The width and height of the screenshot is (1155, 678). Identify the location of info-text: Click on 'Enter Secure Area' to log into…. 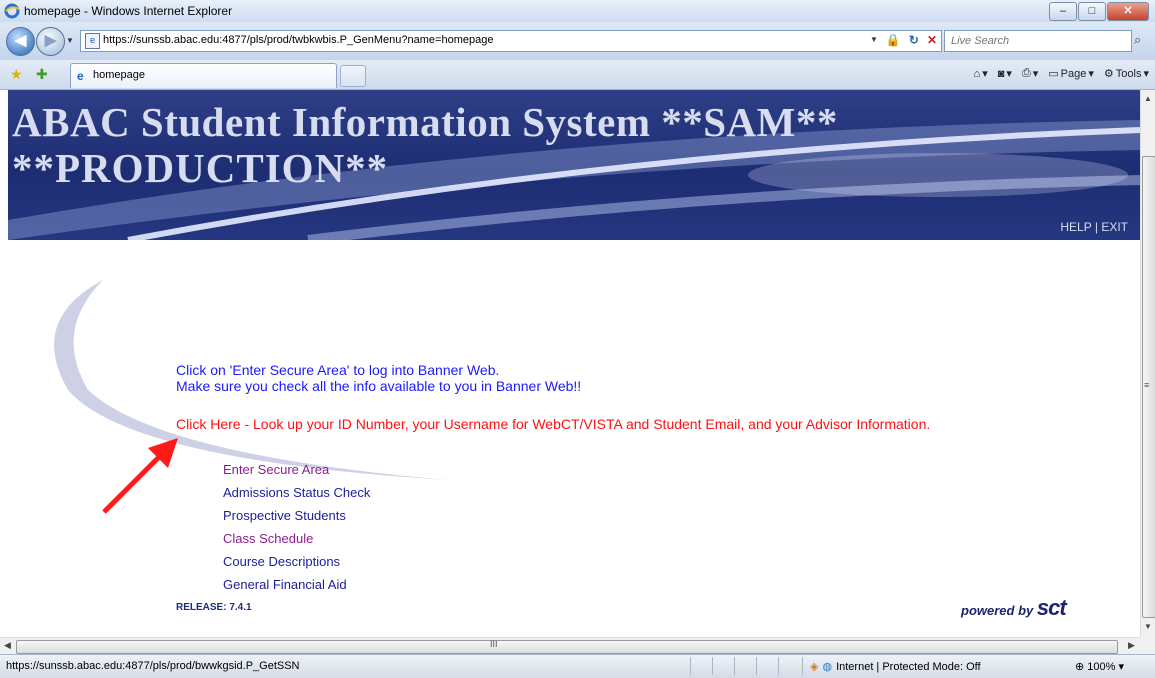
(378, 378).